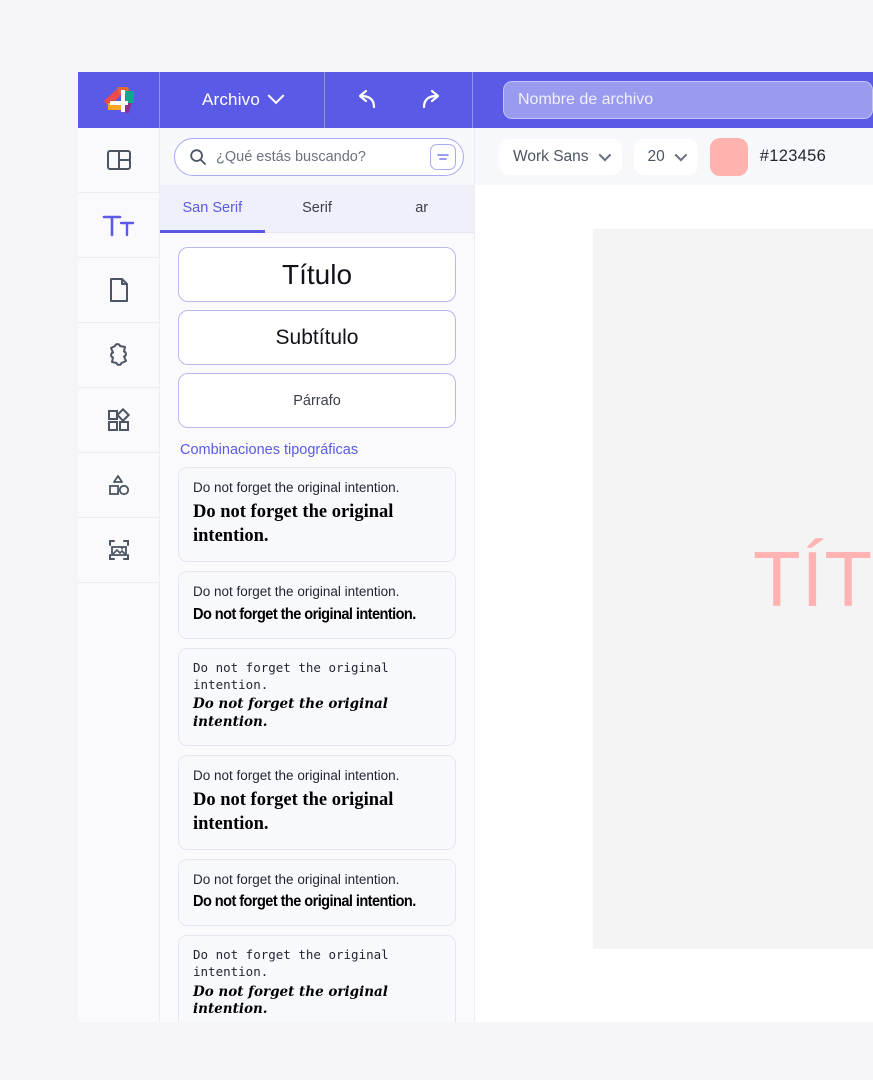  Describe the element at coordinates (728, 156) in the screenshot. I see `color-swatch` at that location.